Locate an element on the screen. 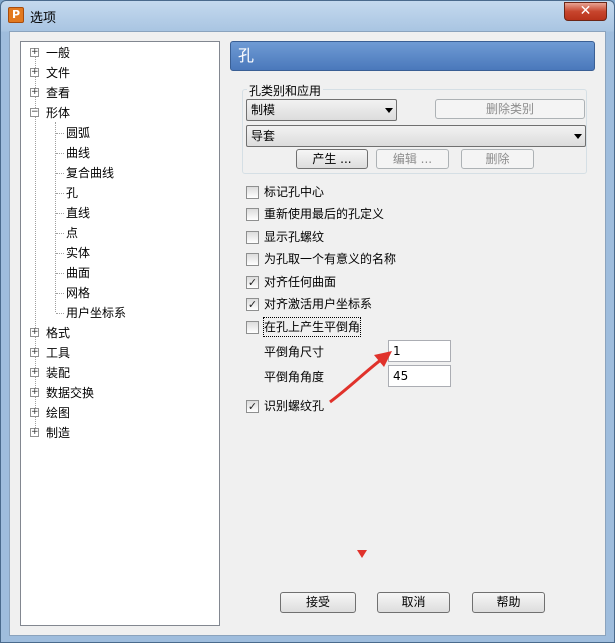 The width and height of the screenshot is (615, 643). app-logo-icon: P is located at coordinates (16, 15).